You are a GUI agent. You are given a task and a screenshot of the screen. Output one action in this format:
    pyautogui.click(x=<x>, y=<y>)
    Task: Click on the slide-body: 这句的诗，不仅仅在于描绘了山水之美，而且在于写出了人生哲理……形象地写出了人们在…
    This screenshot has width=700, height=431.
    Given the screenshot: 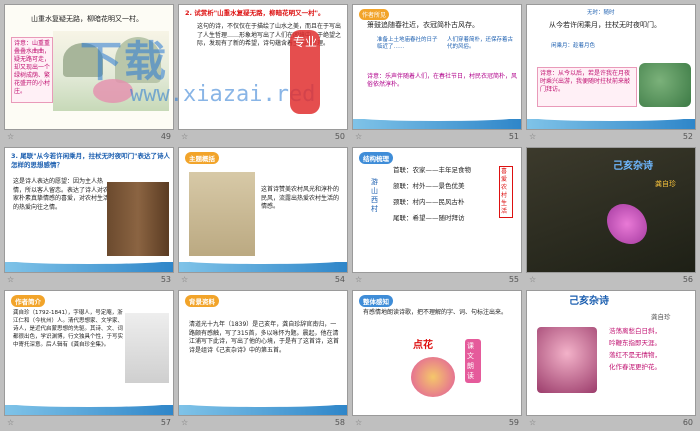 What is the action you would take?
    pyautogui.click(x=269, y=35)
    